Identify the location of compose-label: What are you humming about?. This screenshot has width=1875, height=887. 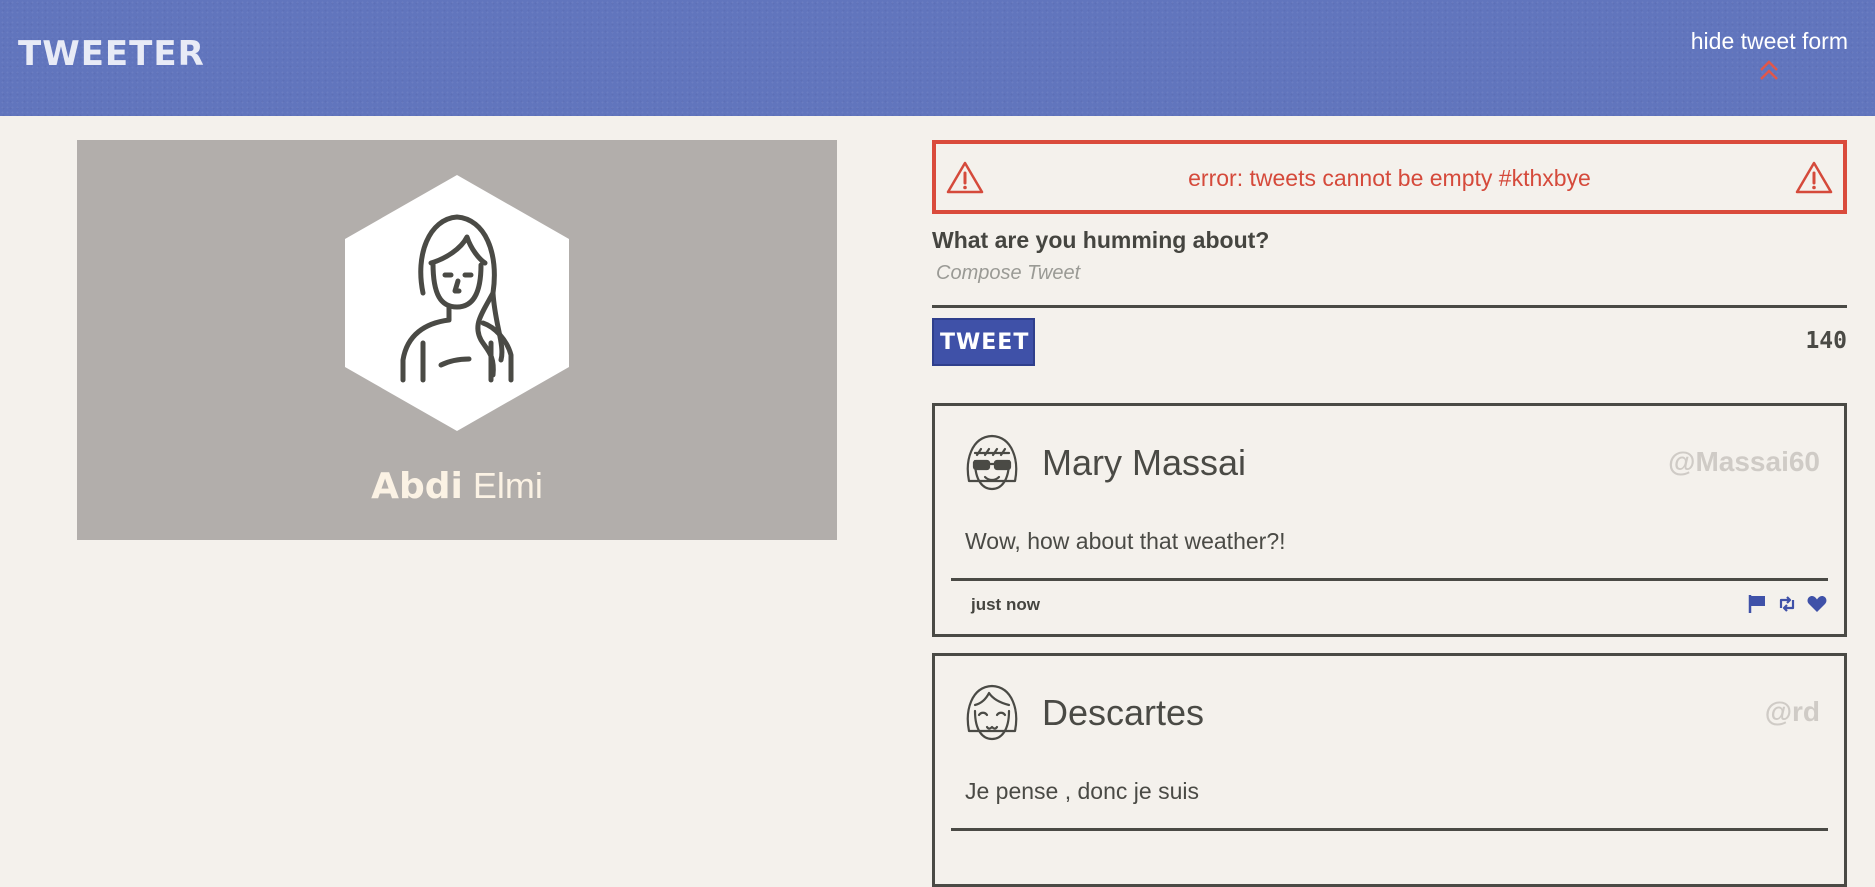
(1101, 240).